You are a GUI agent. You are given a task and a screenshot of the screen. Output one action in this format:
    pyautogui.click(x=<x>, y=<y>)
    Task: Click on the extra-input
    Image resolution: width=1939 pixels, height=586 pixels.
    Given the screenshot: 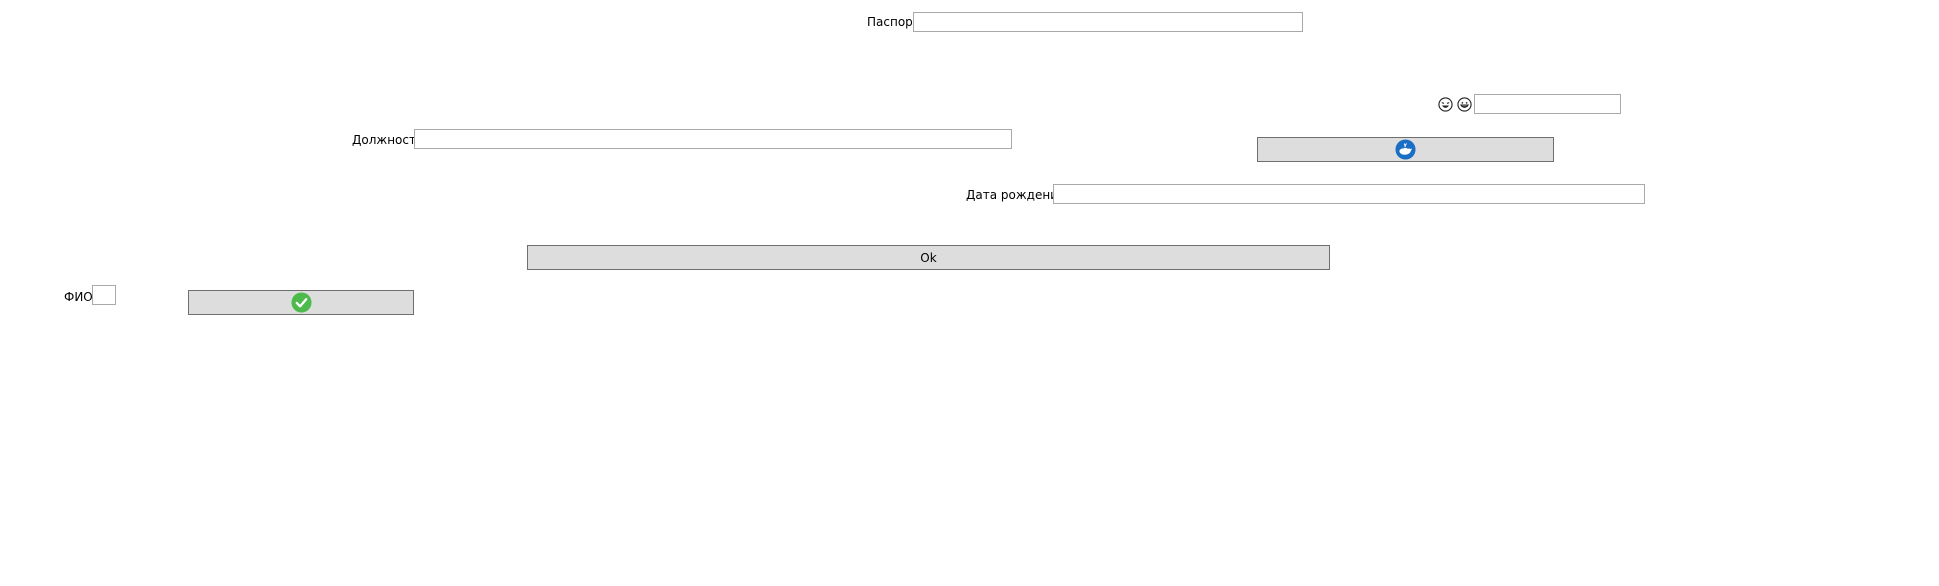 What is the action you would take?
    pyautogui.click(x=1547, y=104)
    